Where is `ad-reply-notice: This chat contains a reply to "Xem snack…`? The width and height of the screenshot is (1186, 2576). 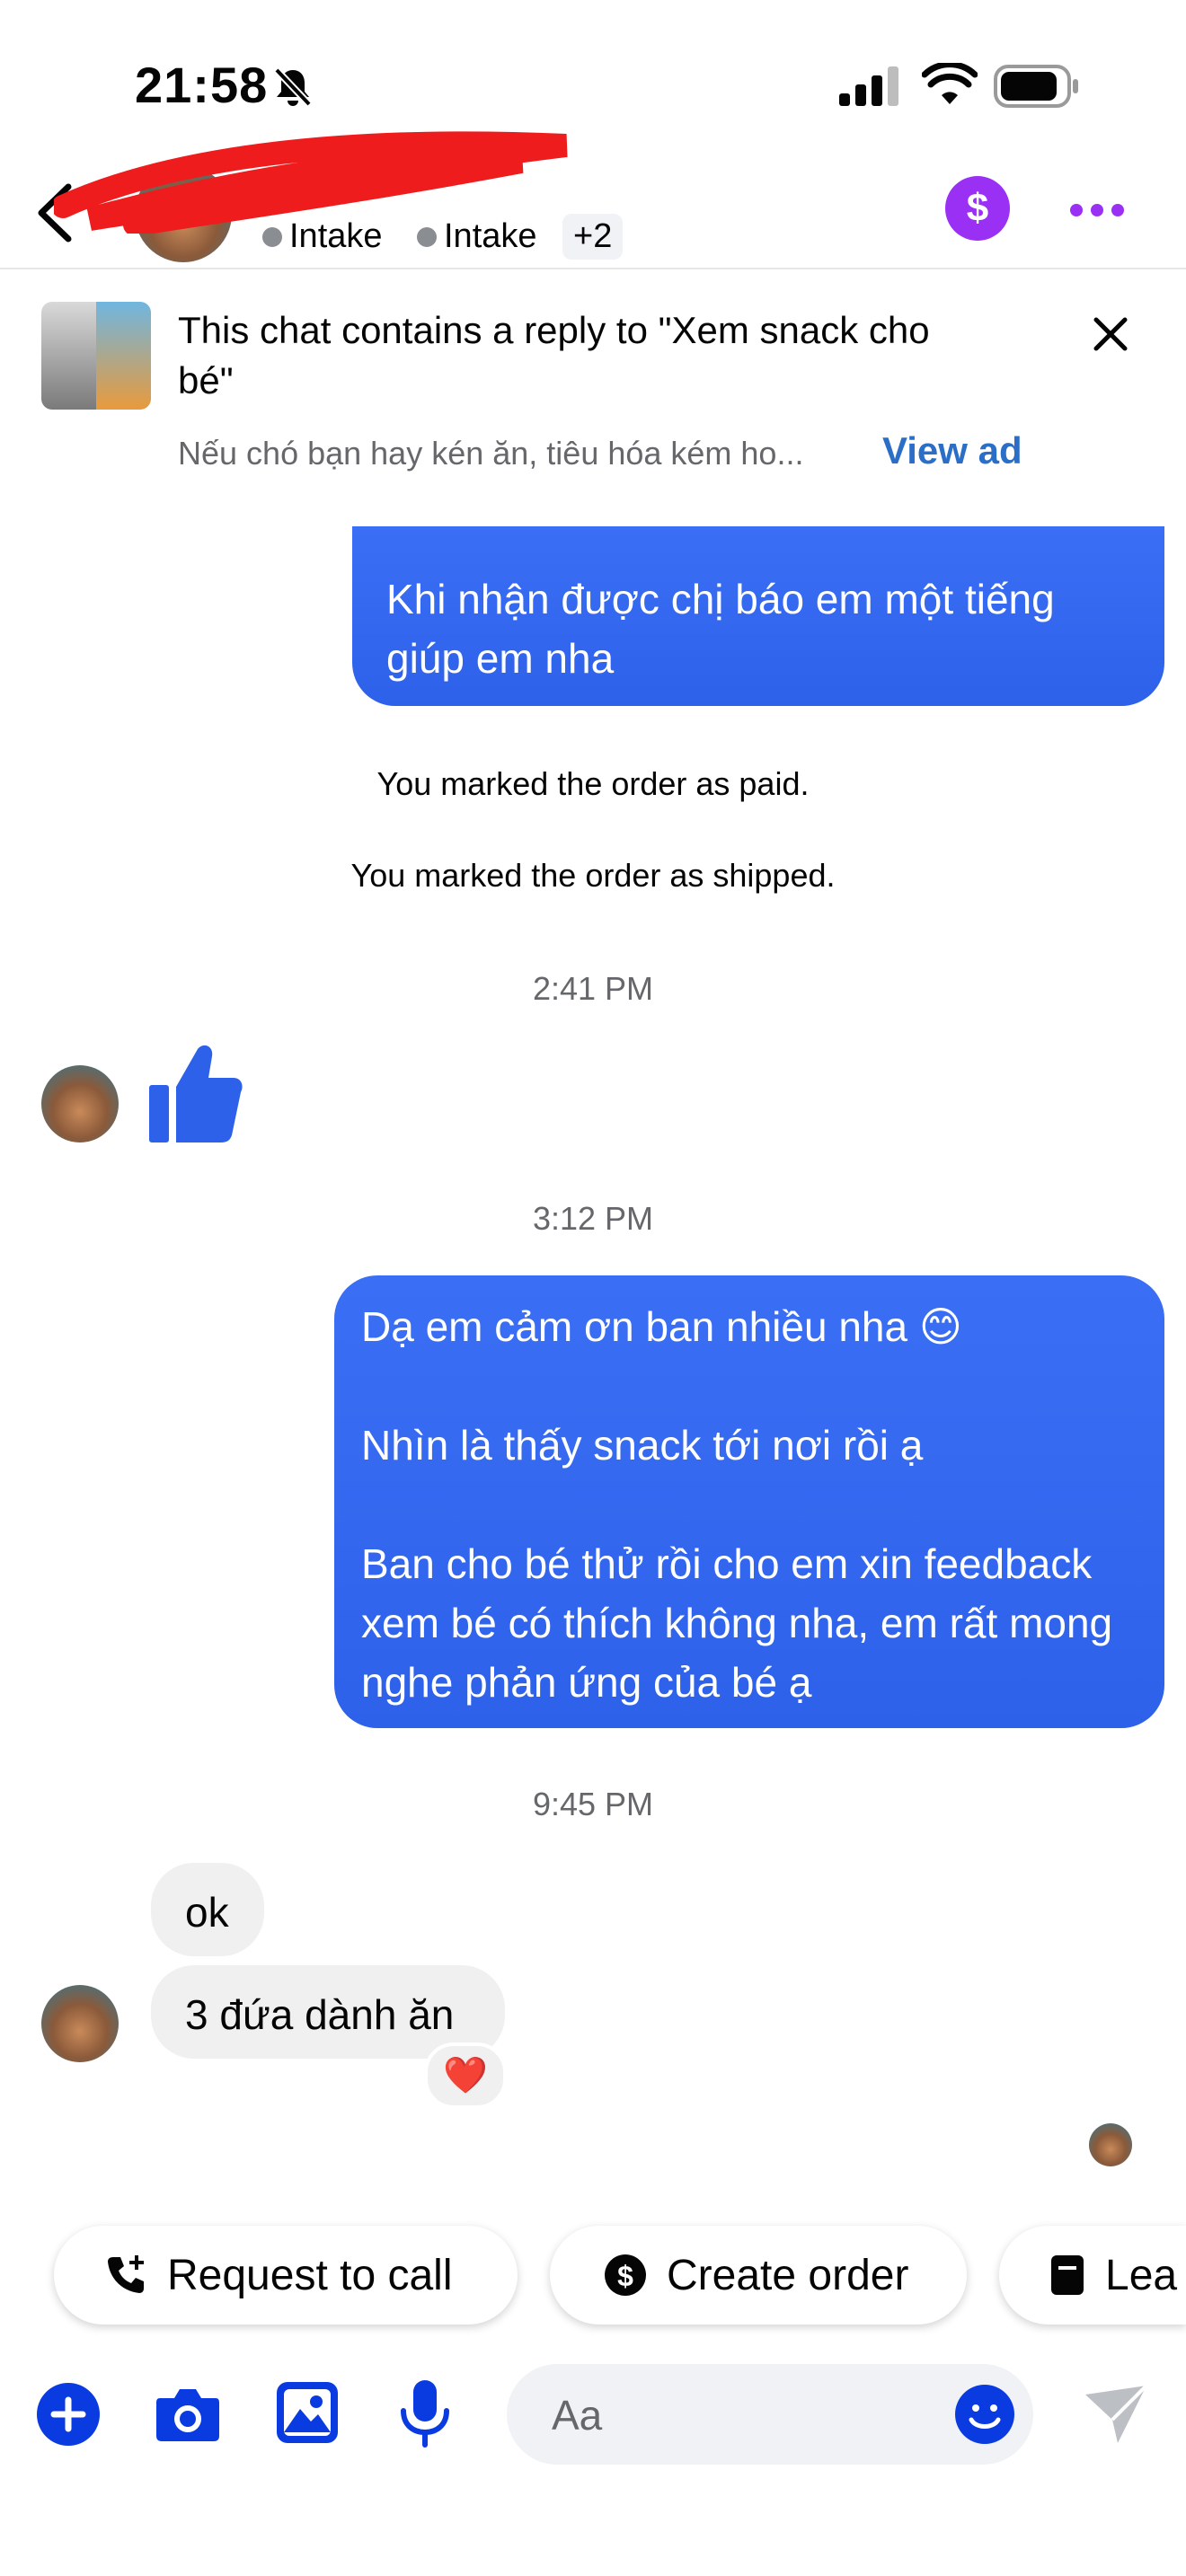 ad-reply-notice: This chat contains a reply to "Xem snack… is located at coordinates (554, 355).